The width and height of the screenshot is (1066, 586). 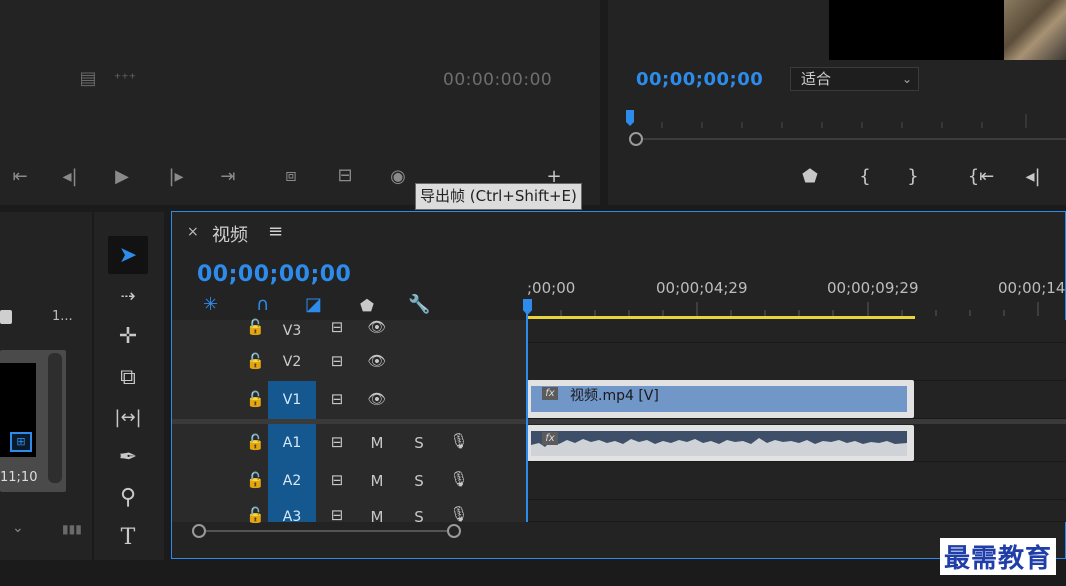 What do you see at coordinates (292, 362) in the screenshot?
I see `track-name-v2: V2` at bounding box center [292, 362].